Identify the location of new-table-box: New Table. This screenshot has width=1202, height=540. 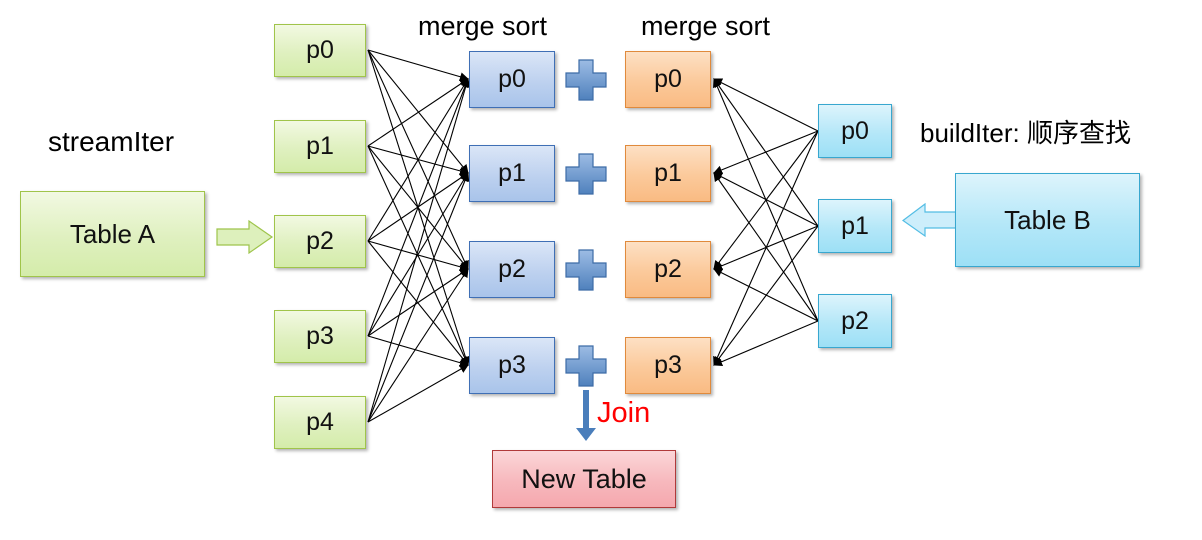
(584, 479).